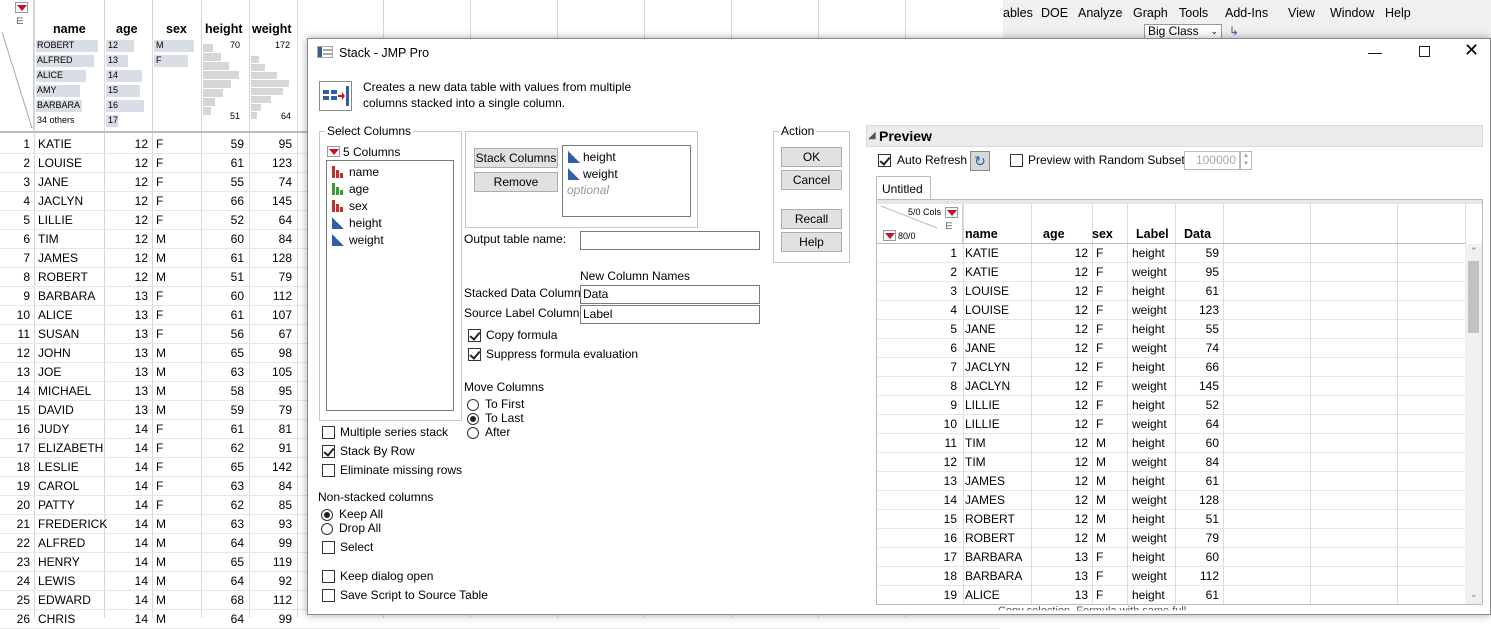  I want to click on stacked-list-item-weight: weight, so click(626, 174).